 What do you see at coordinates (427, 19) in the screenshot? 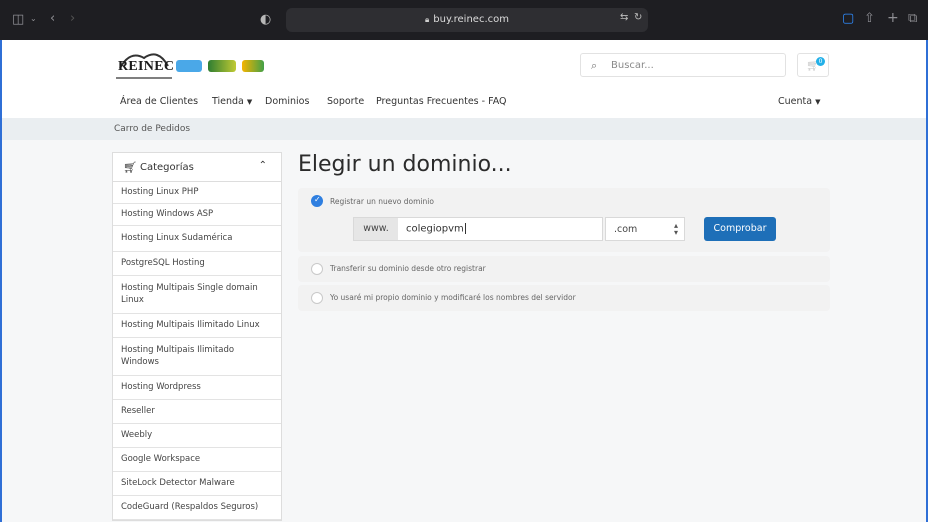
I see `lock-icon: 🔒︎` at bounding box center [427, 19].